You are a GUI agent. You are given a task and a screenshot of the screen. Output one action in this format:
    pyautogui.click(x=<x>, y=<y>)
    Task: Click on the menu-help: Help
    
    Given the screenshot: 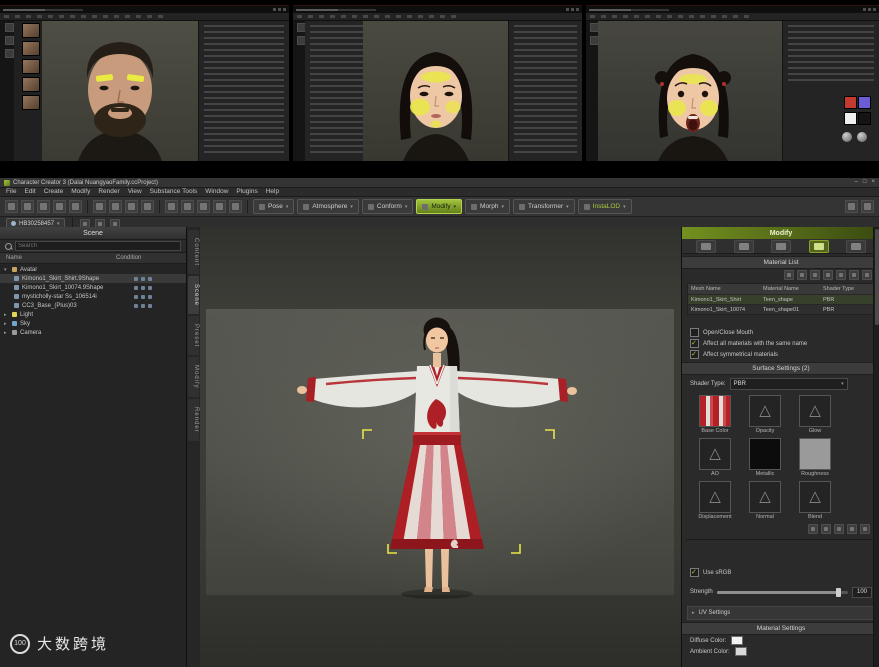 What is the action you would take?
    pyautogui.click(x=272, y=192)
    